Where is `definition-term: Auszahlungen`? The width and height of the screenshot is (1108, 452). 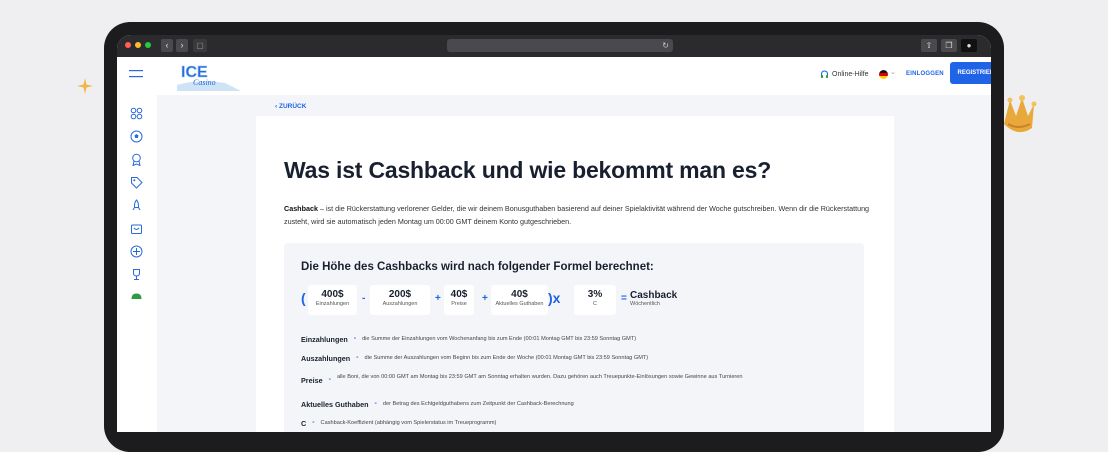 definition-term: Auszahlungen is located at coordinates (326, 358).